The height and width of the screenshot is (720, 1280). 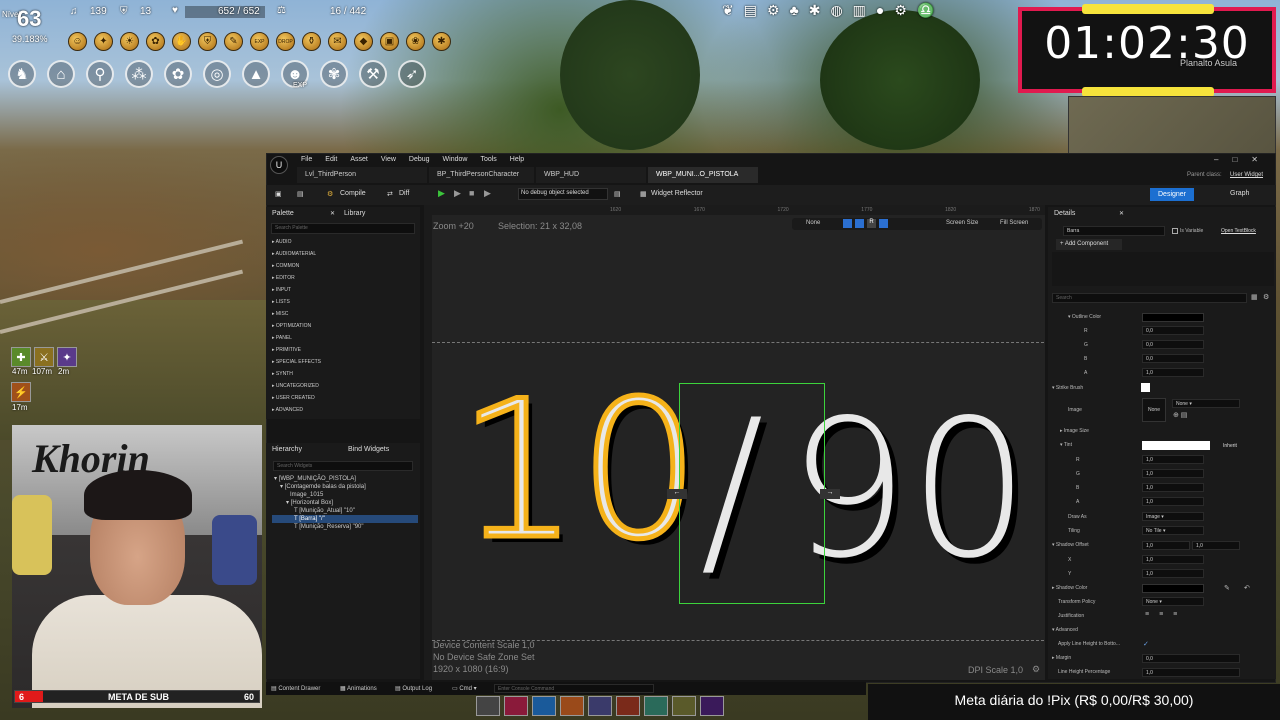 I want to click on line-height-input: 1,0, so click(x=1191, y=672).